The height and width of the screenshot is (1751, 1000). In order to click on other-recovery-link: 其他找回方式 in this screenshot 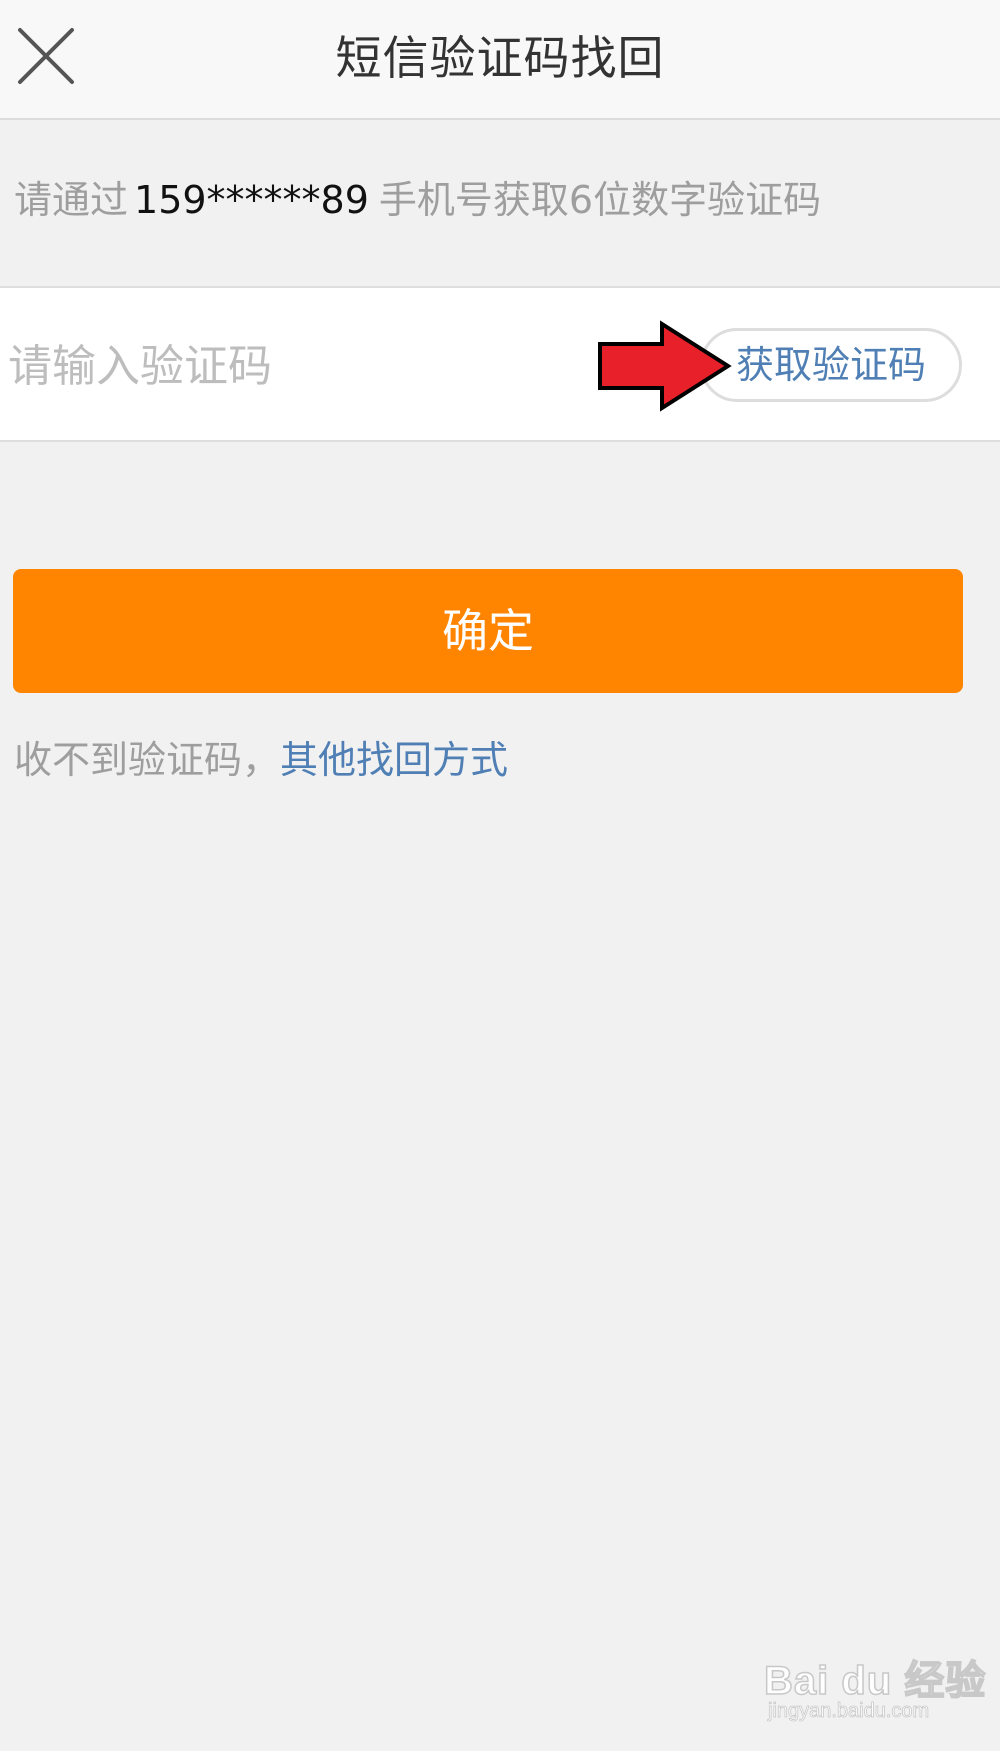, I will do `click(394, 760)`.